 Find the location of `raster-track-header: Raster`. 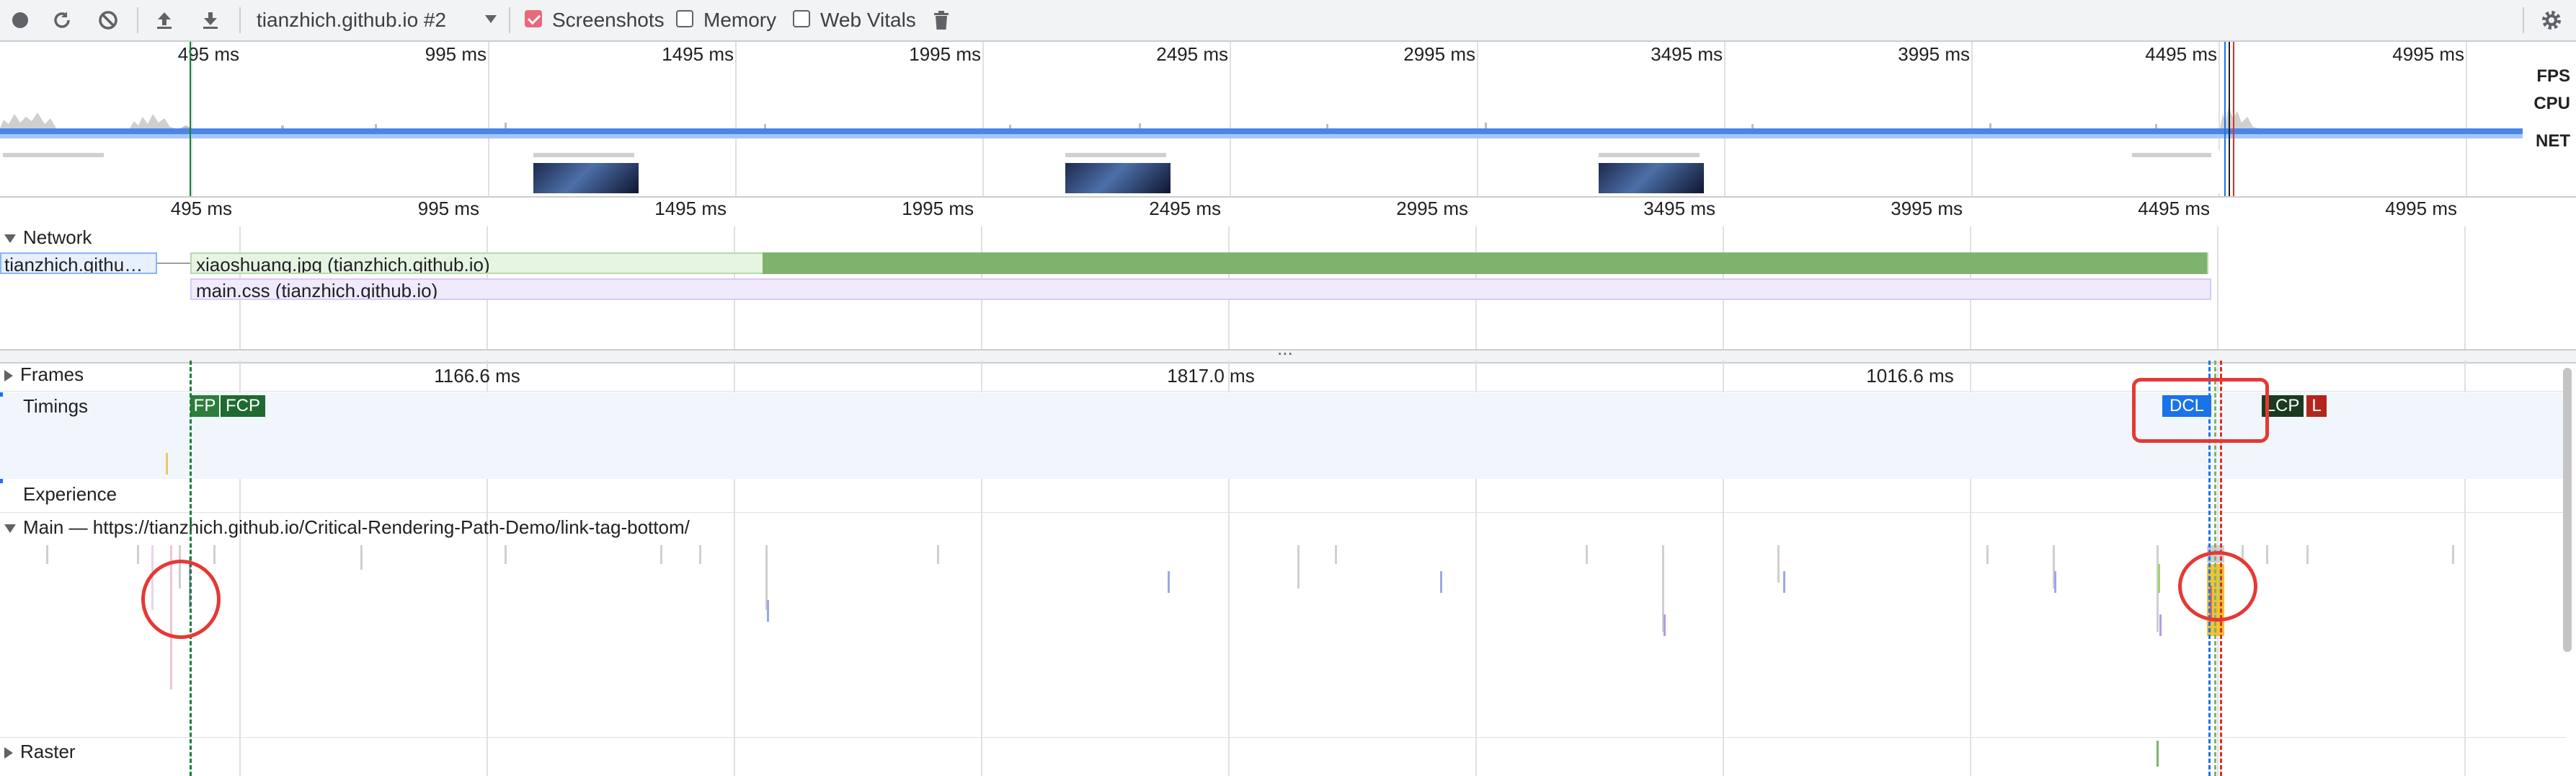

raster-track-header: Raster is located at coordinates (40, 752).